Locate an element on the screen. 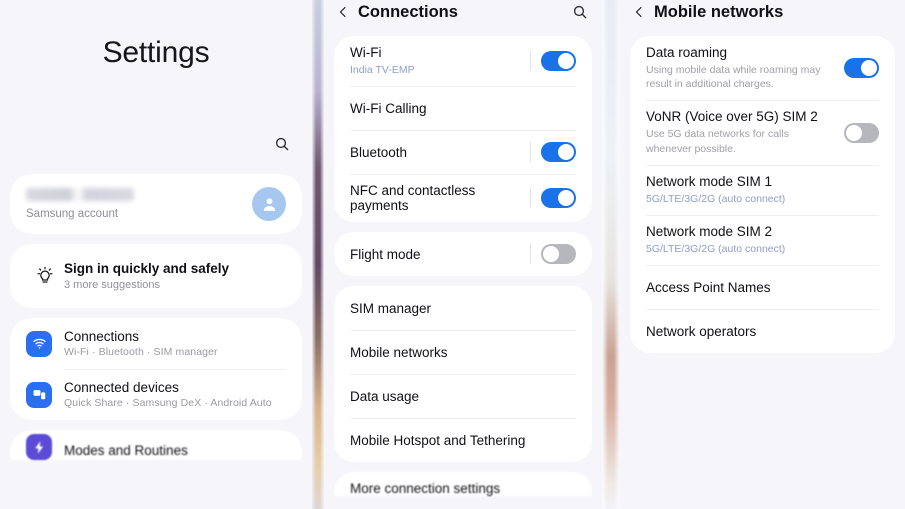 The image size is (905, 509). list-item-title: Bluetooth is located at coordinates (379, 152).